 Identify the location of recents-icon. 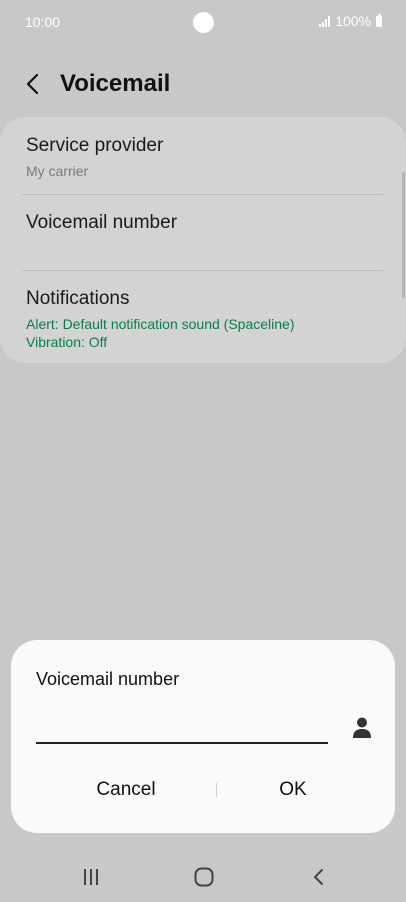
(91, 877).